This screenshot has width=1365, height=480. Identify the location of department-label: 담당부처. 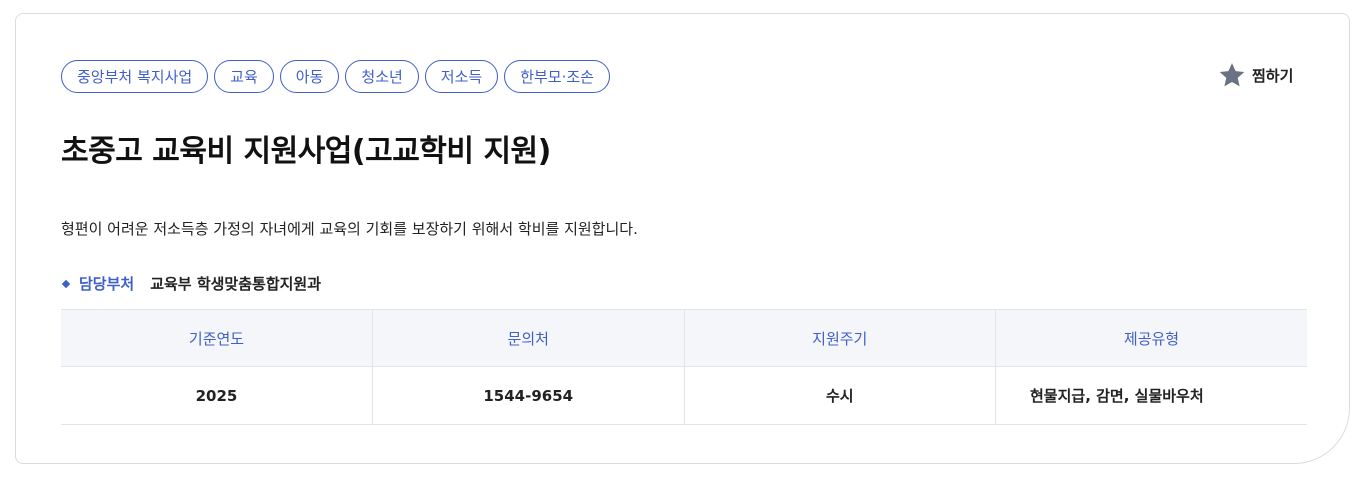
(107, 284).